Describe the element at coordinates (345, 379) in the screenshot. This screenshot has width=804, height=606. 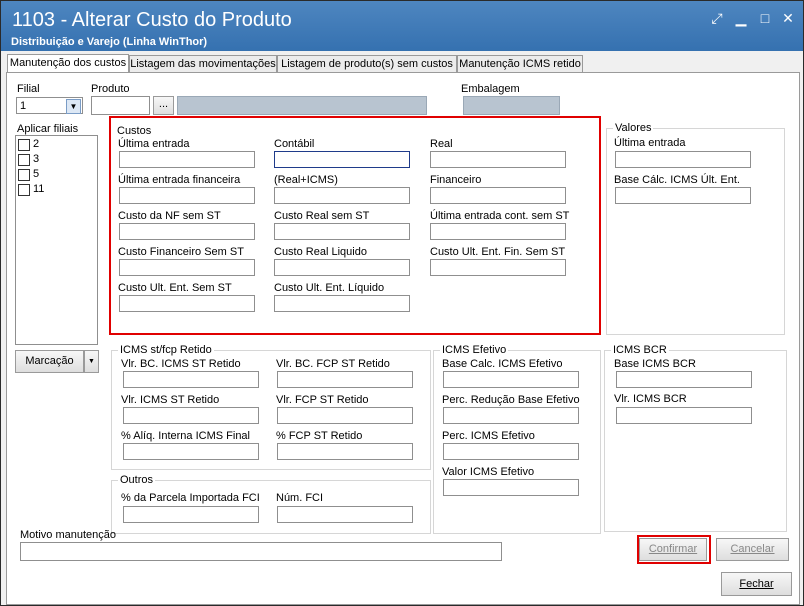
I see `vlr-bc-fcp-st-input` at that location.